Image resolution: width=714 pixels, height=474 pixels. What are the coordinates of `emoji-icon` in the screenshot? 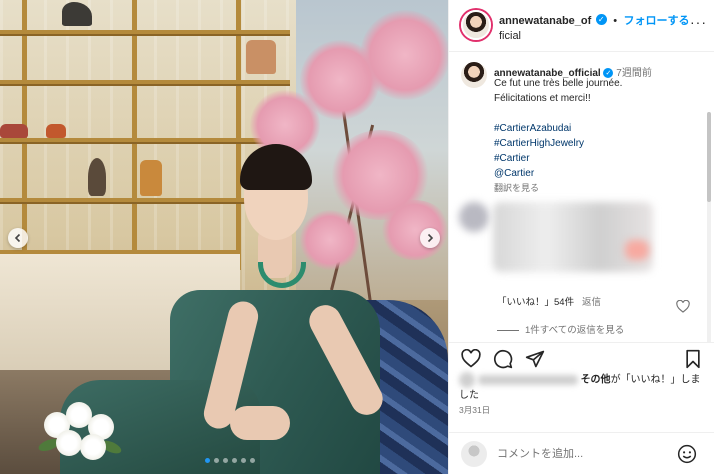 It's located at (687, 454).